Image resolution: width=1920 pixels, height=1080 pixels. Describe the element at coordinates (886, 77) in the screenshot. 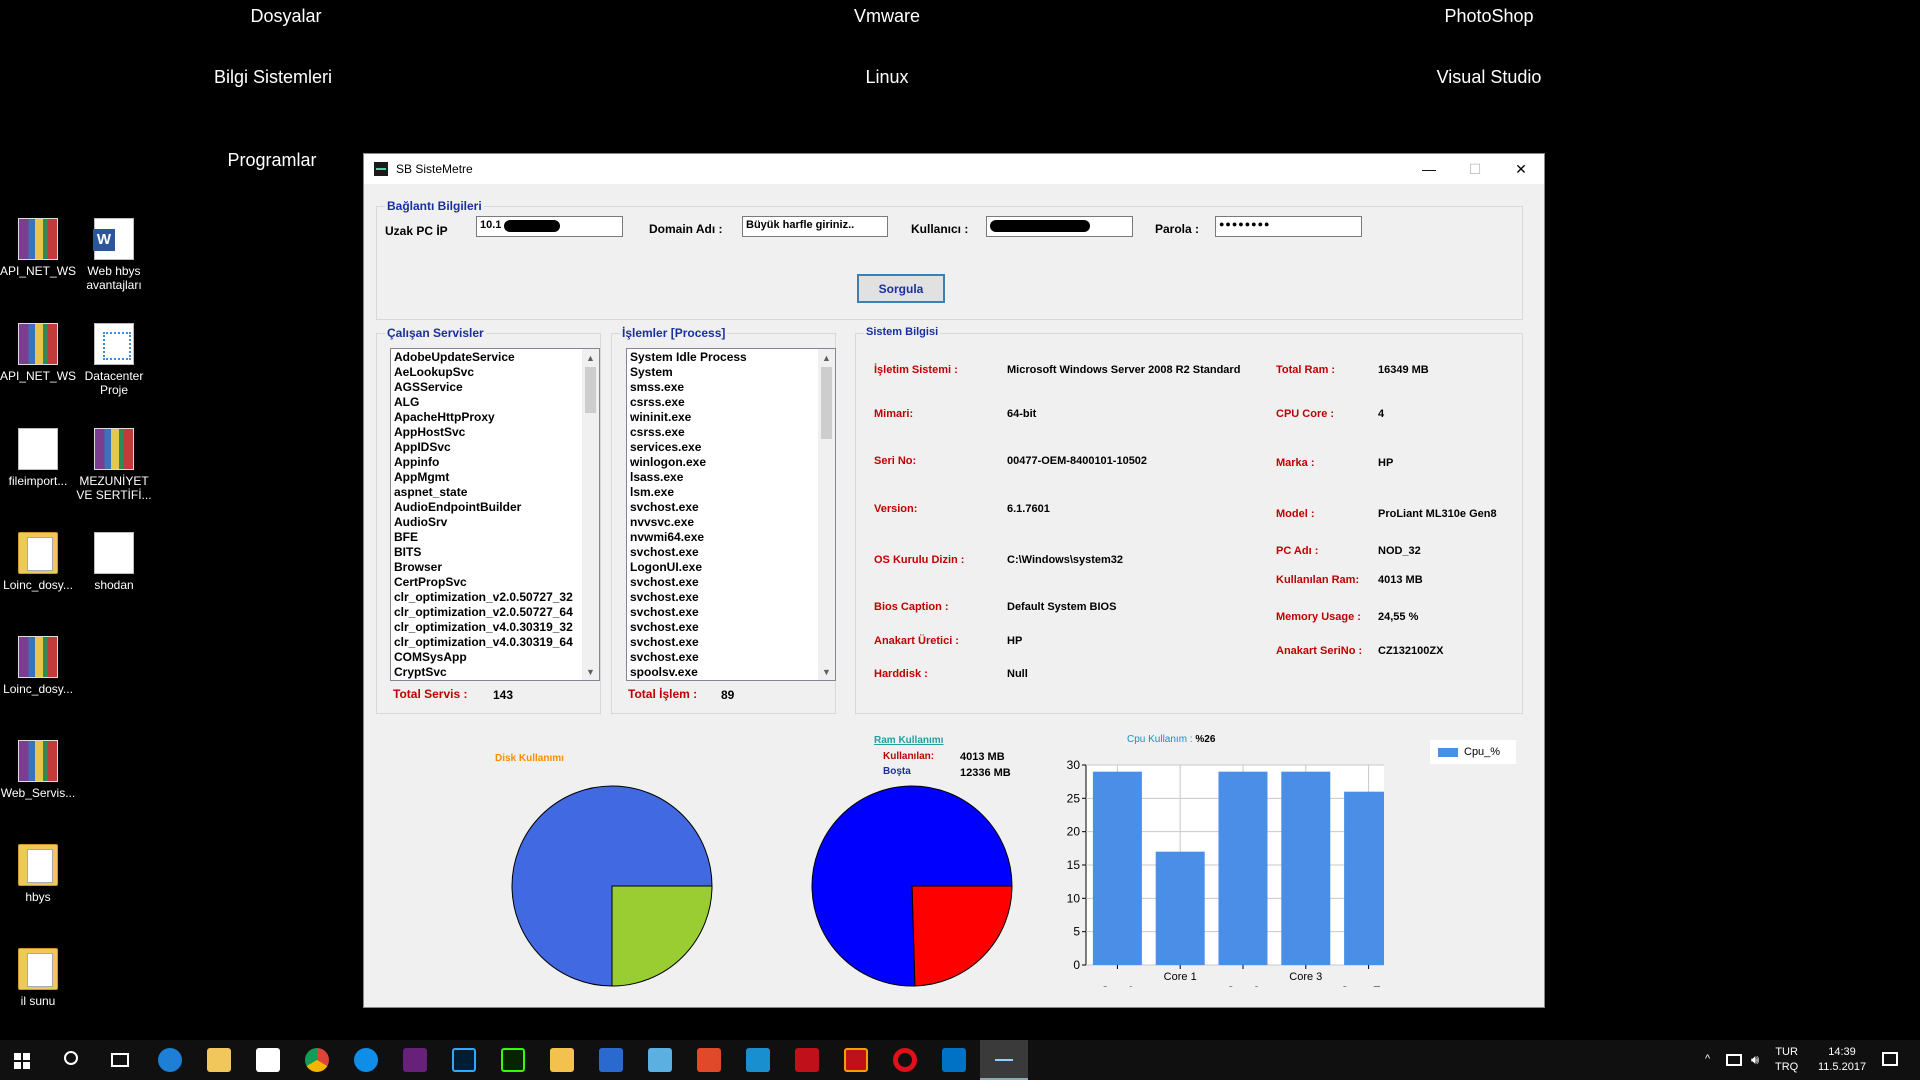

I see `desktop-label-linux: Linux` at that location.